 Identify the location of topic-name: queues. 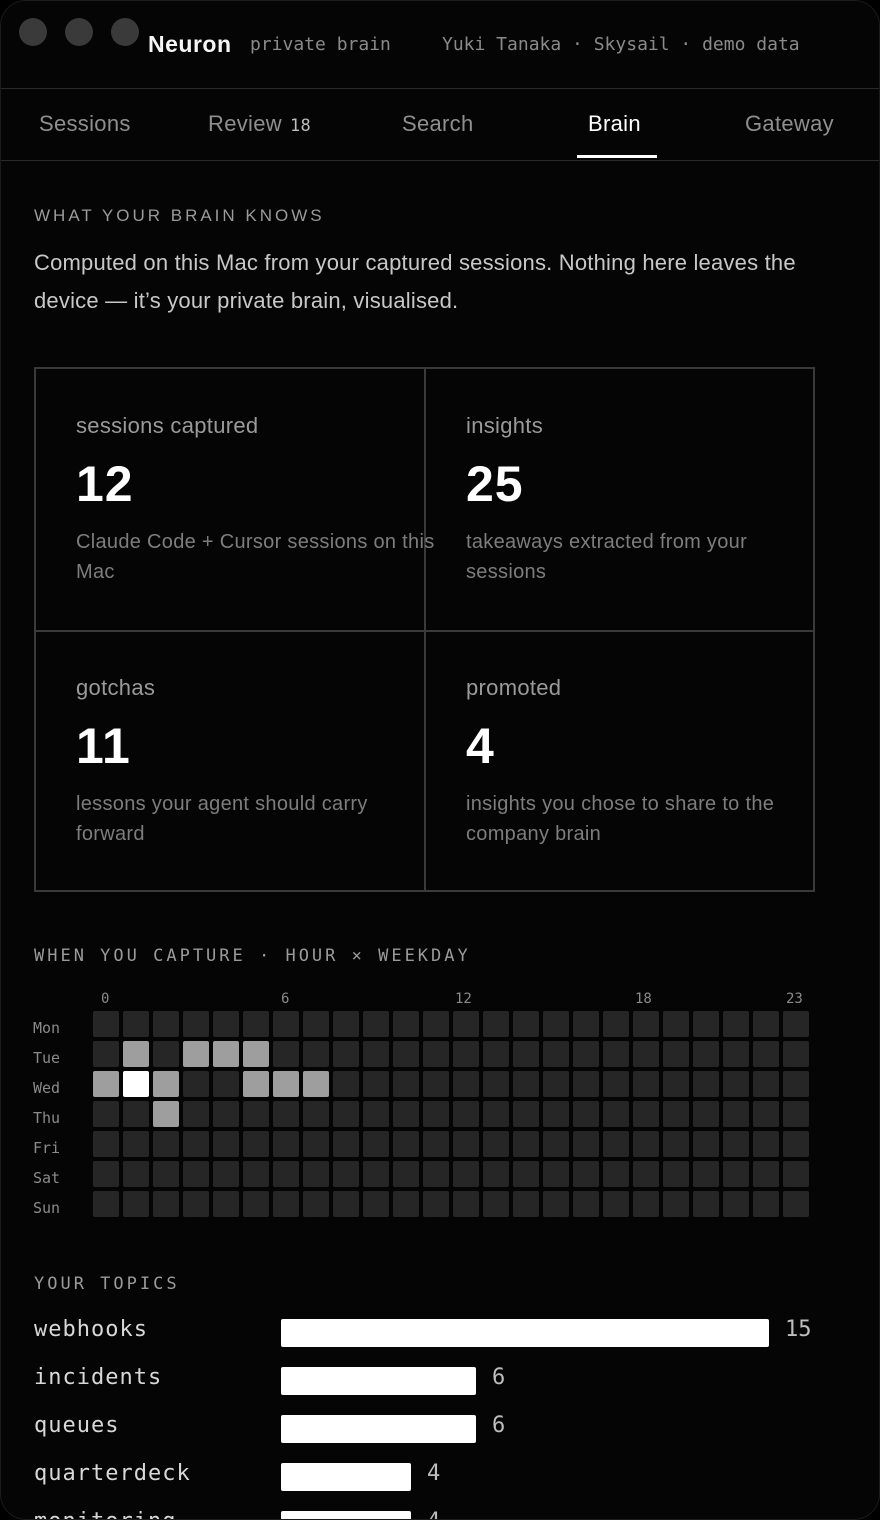
(77, 1425).